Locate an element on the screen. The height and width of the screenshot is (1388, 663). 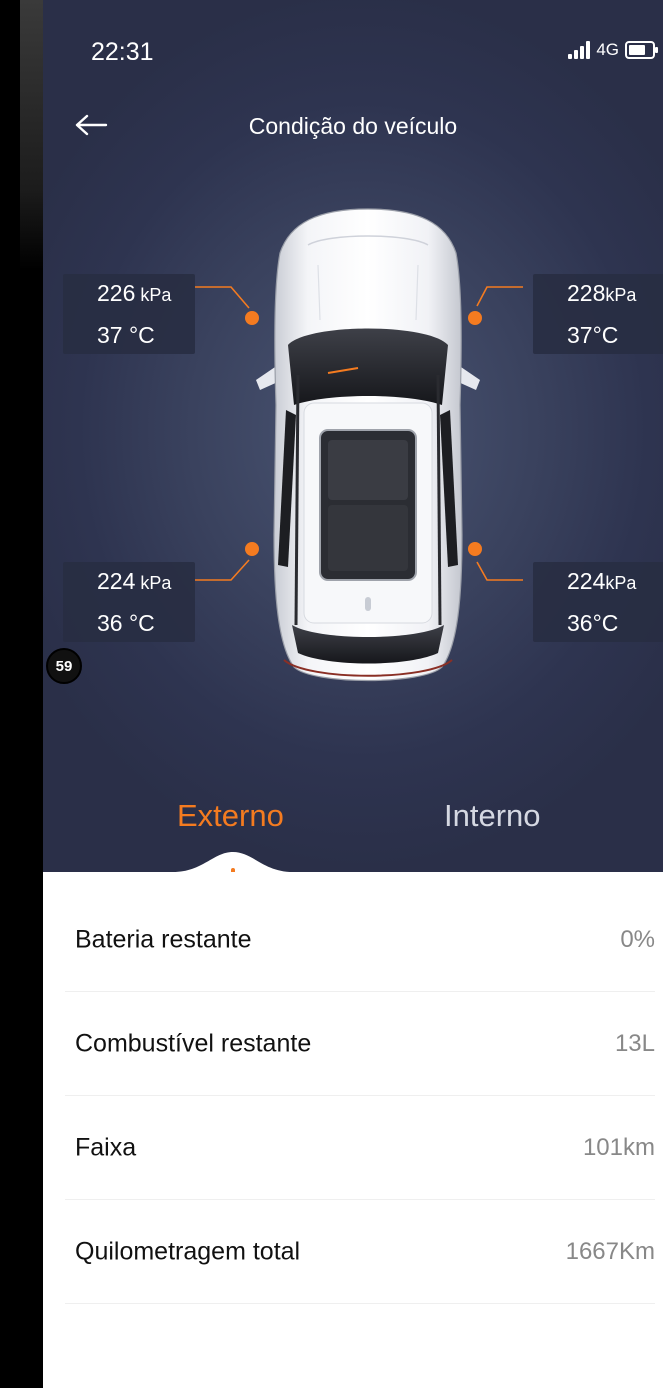
detail-label: Quilometragem total is located at coordinates (188, 1251).